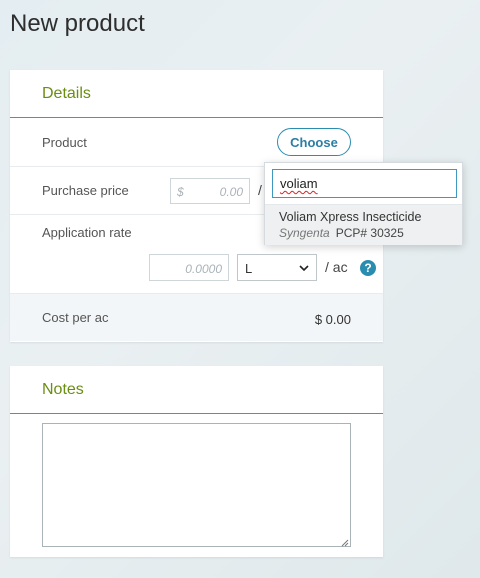 This screenshot has width=480, height=578. What do you see at coordinates (85, 190) in the screenshot?
I see `purchase-price-label: Purchase price` at bounding box center [85, 190].